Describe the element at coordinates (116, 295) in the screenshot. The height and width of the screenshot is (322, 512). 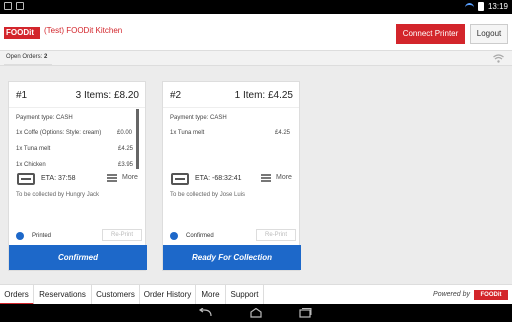
I see `tab-customers: Customers` at that location.